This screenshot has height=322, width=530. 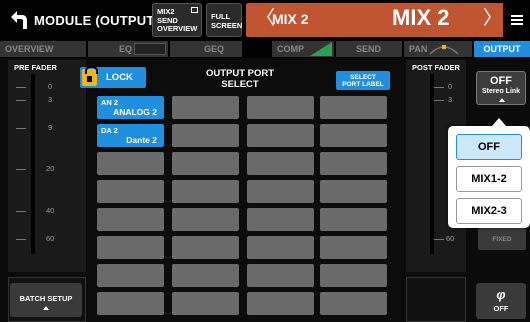 I want to click on stereo-link-dropdown: OFF MIX1-2 MIX2-3, so click(x=489, y=173).